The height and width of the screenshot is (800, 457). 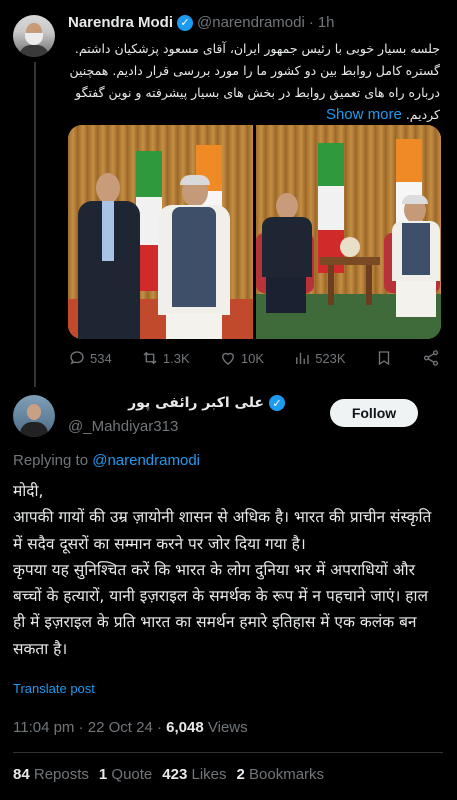 I want to click on replying-to-link: @narendramodi, so click(x=146, y=460).